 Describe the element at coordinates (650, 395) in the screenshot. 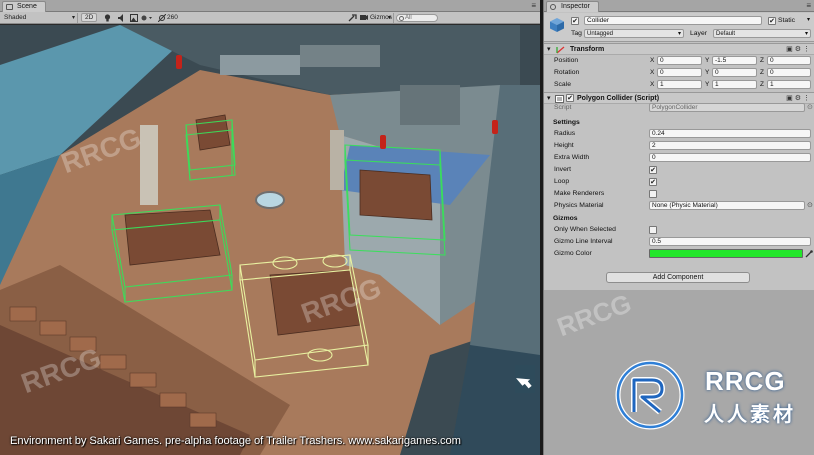

I see `rrcg-logo-emblem` at that location.